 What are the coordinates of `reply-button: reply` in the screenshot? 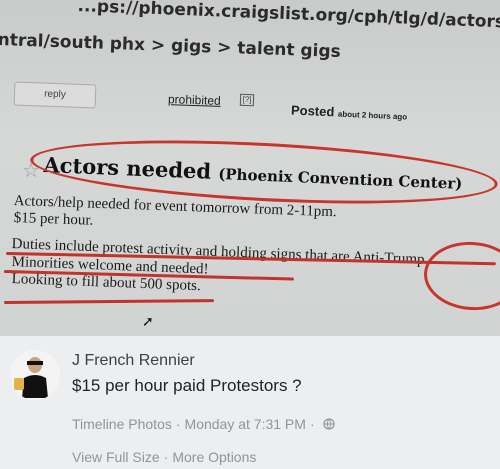 It's located at (55, 95).